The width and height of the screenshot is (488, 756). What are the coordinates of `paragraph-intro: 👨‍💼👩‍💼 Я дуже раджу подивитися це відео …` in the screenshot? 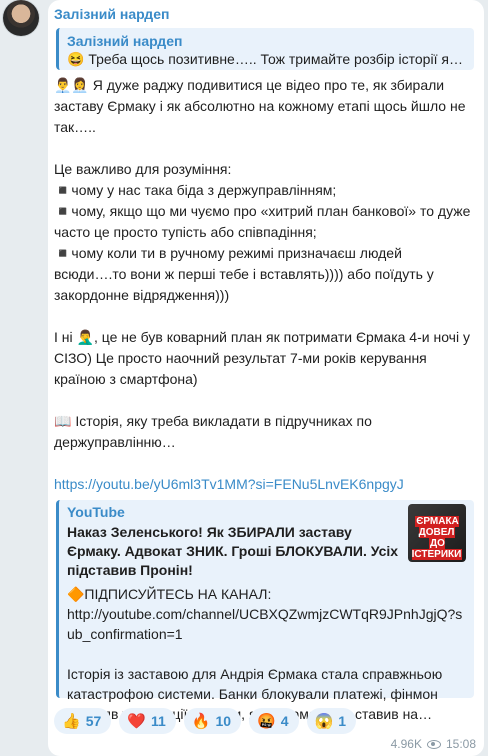 It's located at (260, 106).